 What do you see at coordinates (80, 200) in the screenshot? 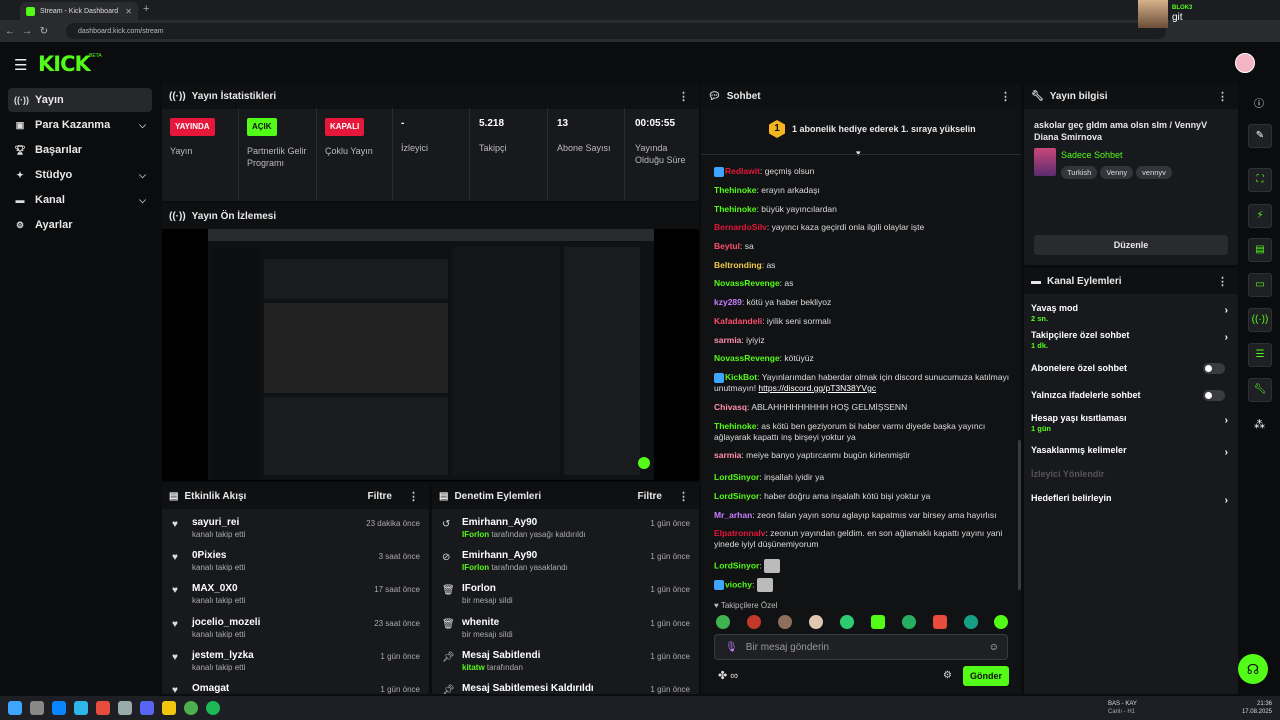
I see `sidebar-item-kanal: ▬ Kanal ⌵` at bounding box center [80, 200].